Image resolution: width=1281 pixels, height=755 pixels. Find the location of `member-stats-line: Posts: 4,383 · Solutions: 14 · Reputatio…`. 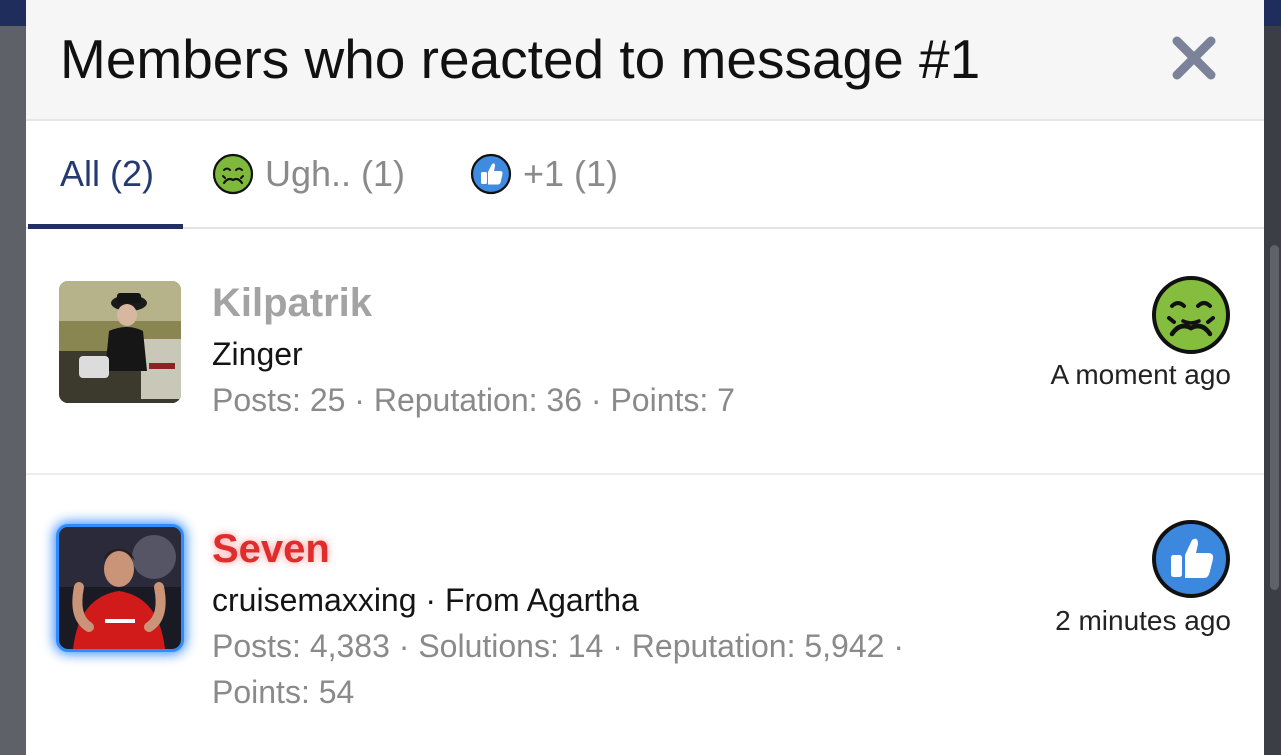

member-stats-line: Posts: 4,383 · Solutions: 14 · Reputatio… is located at coordinates (558, 646).